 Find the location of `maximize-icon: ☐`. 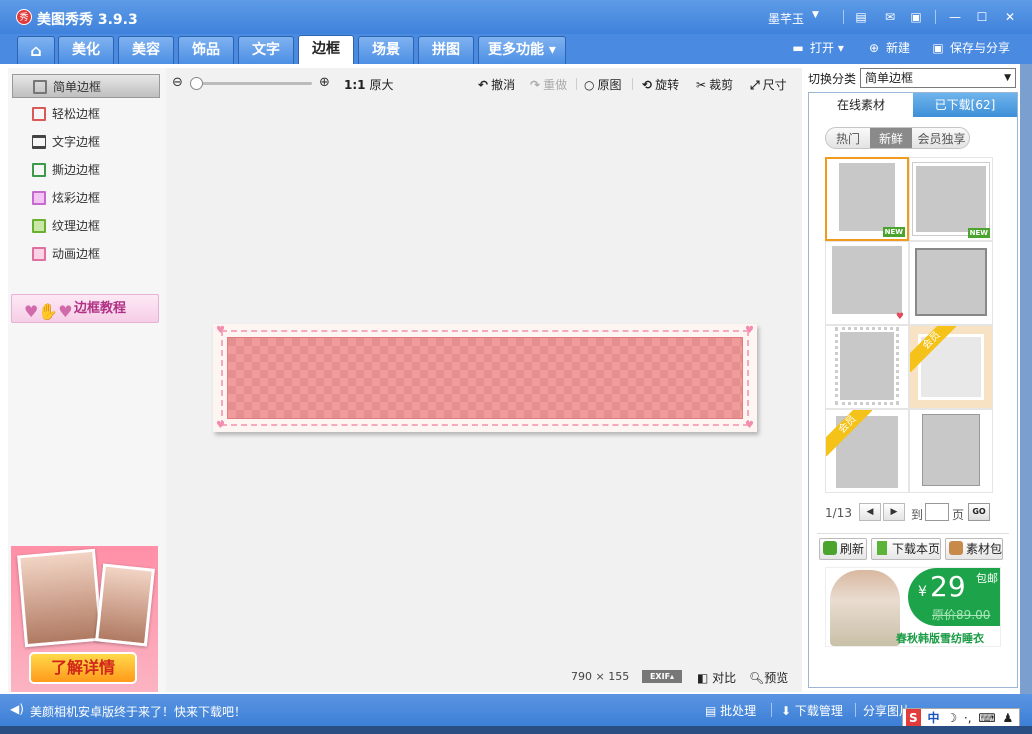

maximize-icon: ☐ is located at coordinates (982, 17).